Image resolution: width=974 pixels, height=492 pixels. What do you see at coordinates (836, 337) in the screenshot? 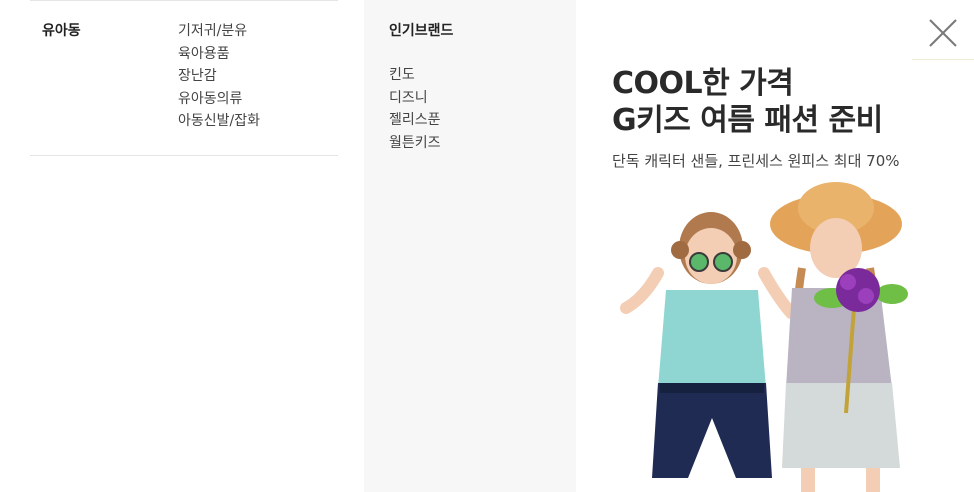
I see `girl-right-figure` at bounding box center [836, 337].